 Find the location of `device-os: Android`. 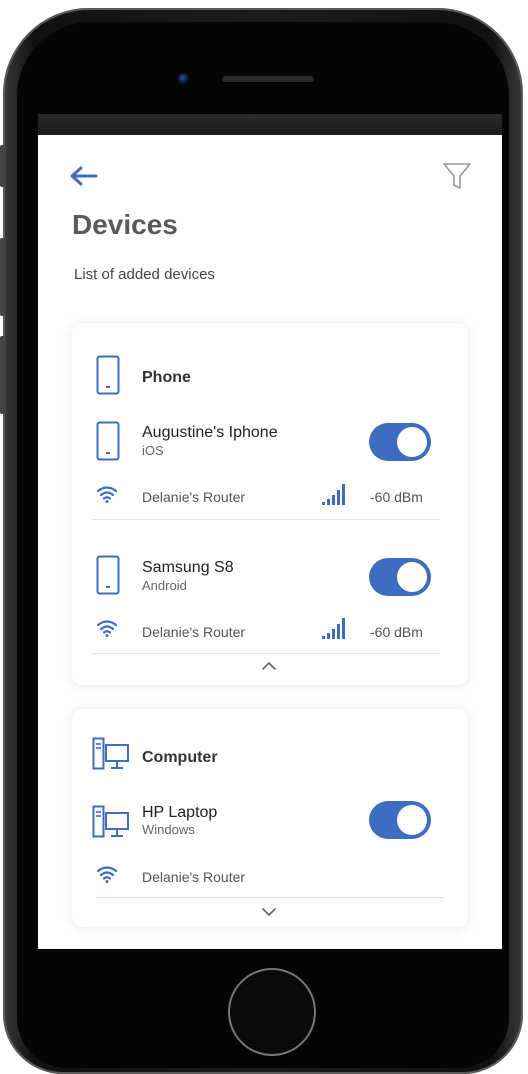

device-os: Android is located at coordinates (164, 585).